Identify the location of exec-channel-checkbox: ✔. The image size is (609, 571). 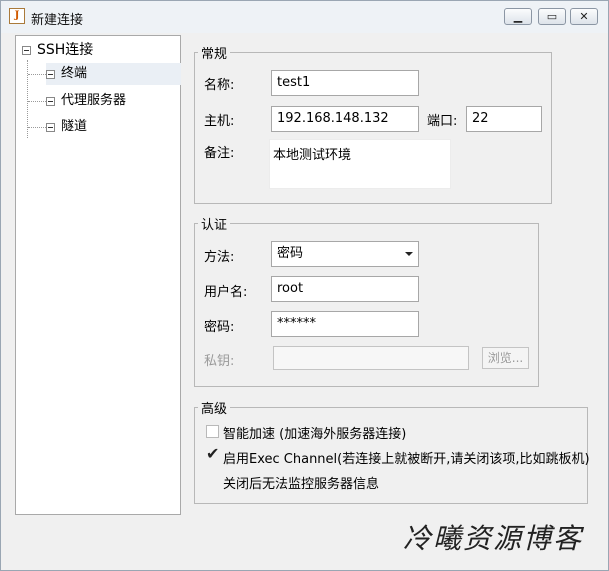
(212, 454).